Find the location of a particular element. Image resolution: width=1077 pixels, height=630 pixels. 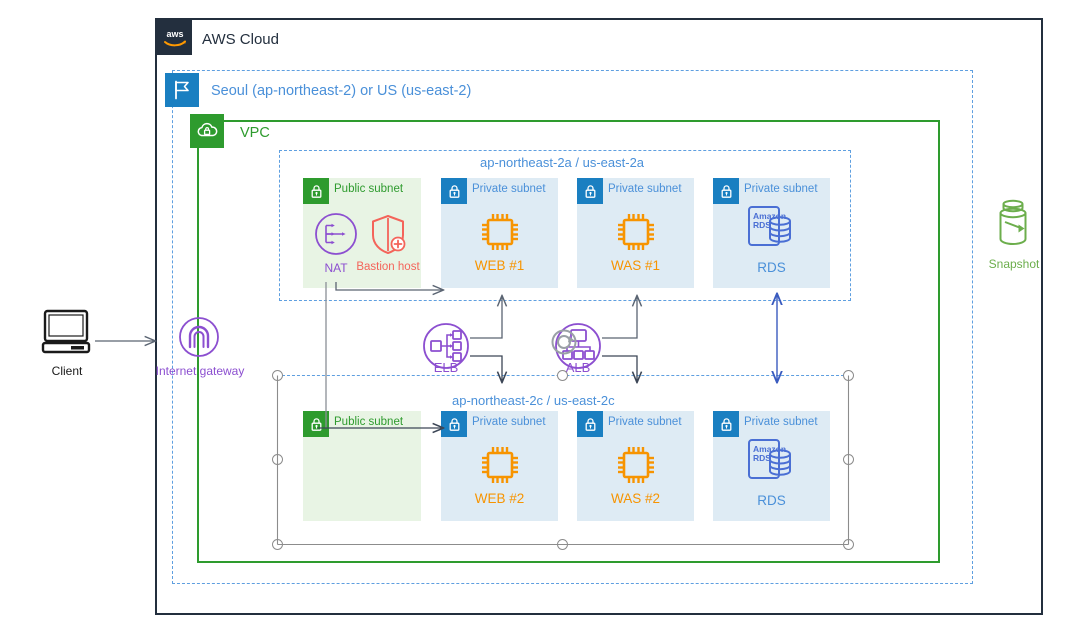

selection-handle-top-left is located at coordinates (277, 375).